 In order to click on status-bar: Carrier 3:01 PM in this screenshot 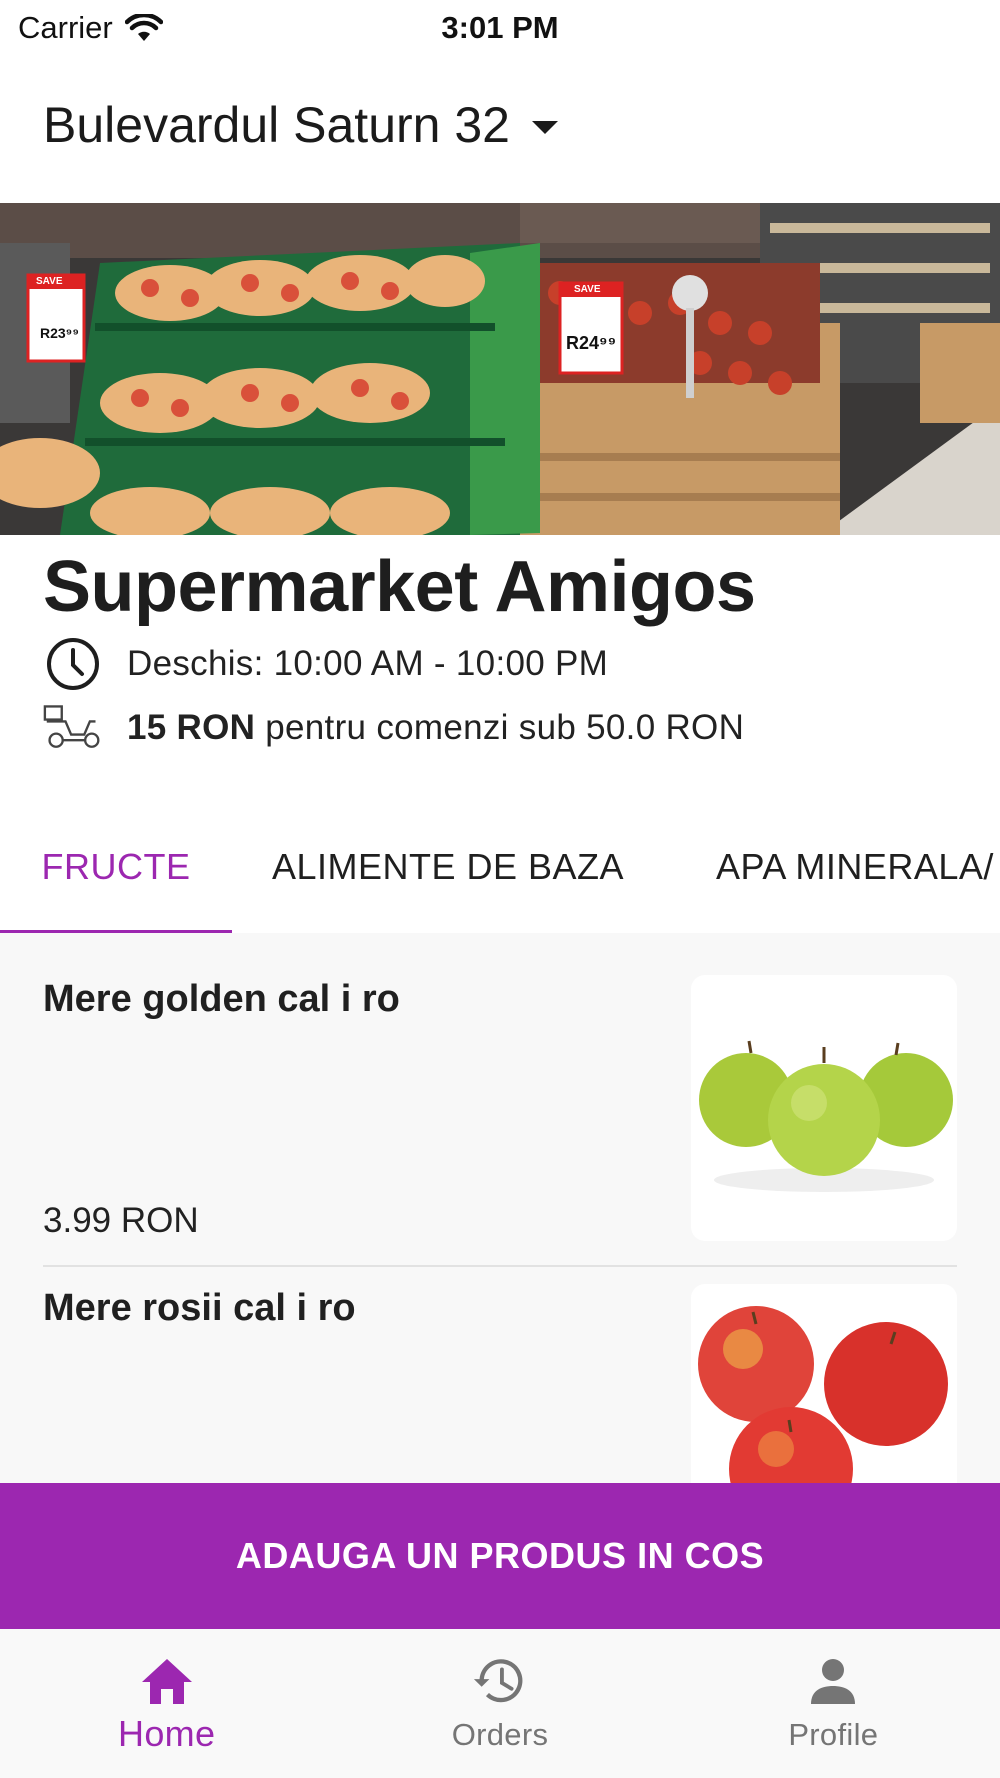, I will do `click(500, 28)`.